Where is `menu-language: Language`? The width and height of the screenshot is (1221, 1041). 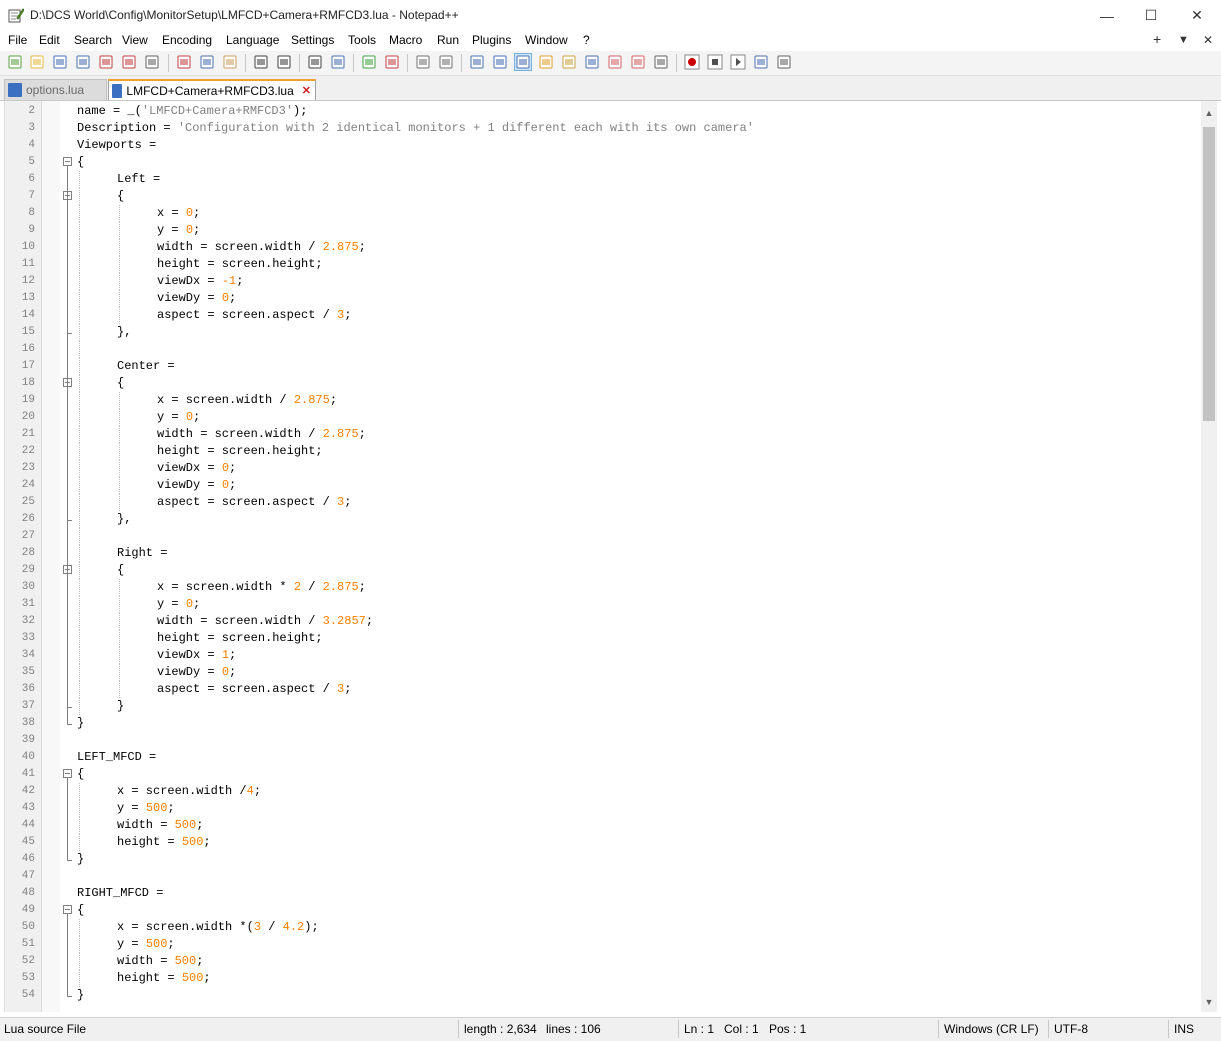
menu-language: Language is located at coordinates (252, 40).